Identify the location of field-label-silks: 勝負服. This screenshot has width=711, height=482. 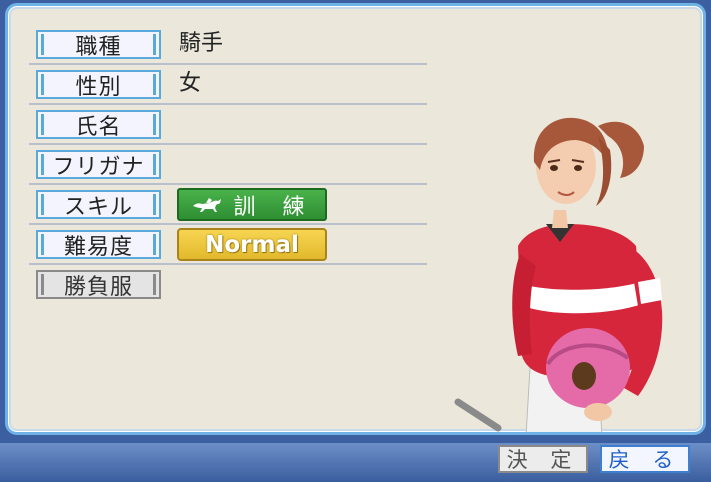
(98, 285).